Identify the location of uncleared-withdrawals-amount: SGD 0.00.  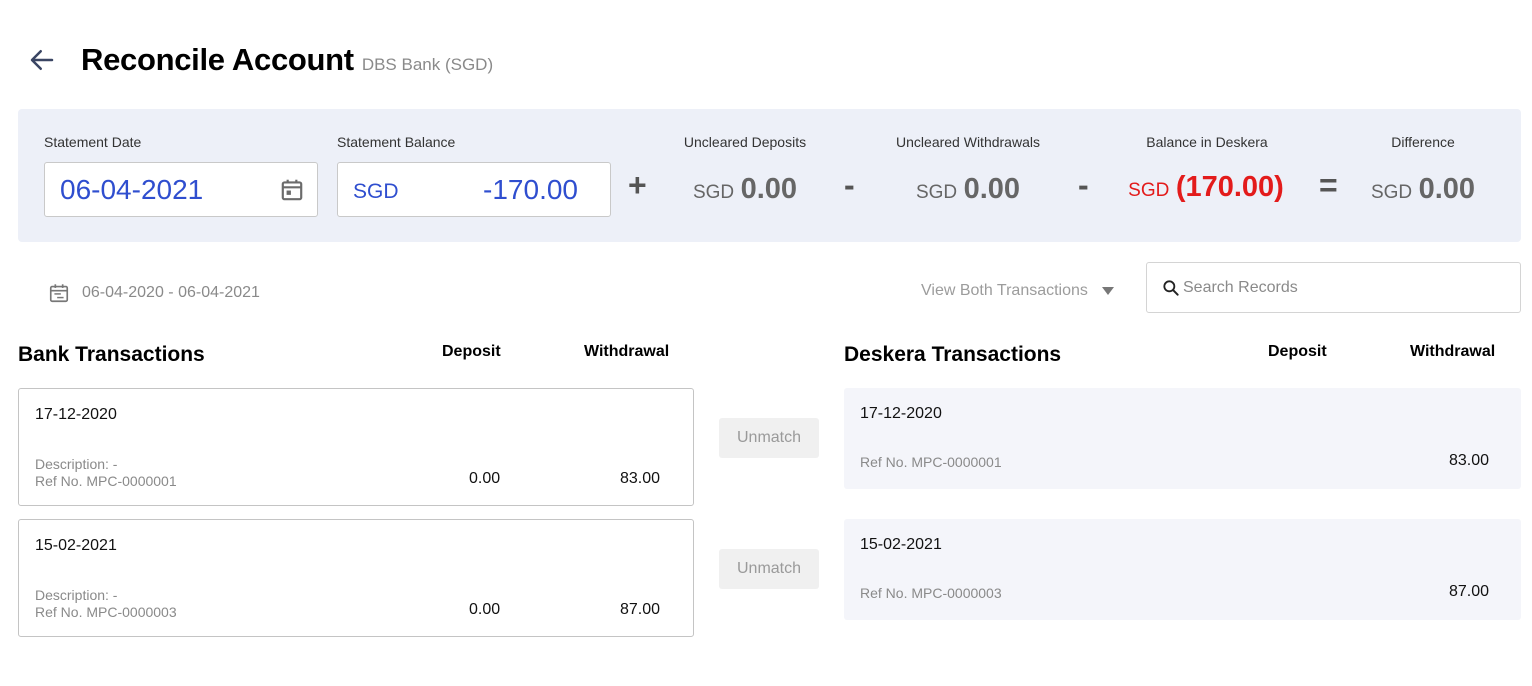
(968, 189).